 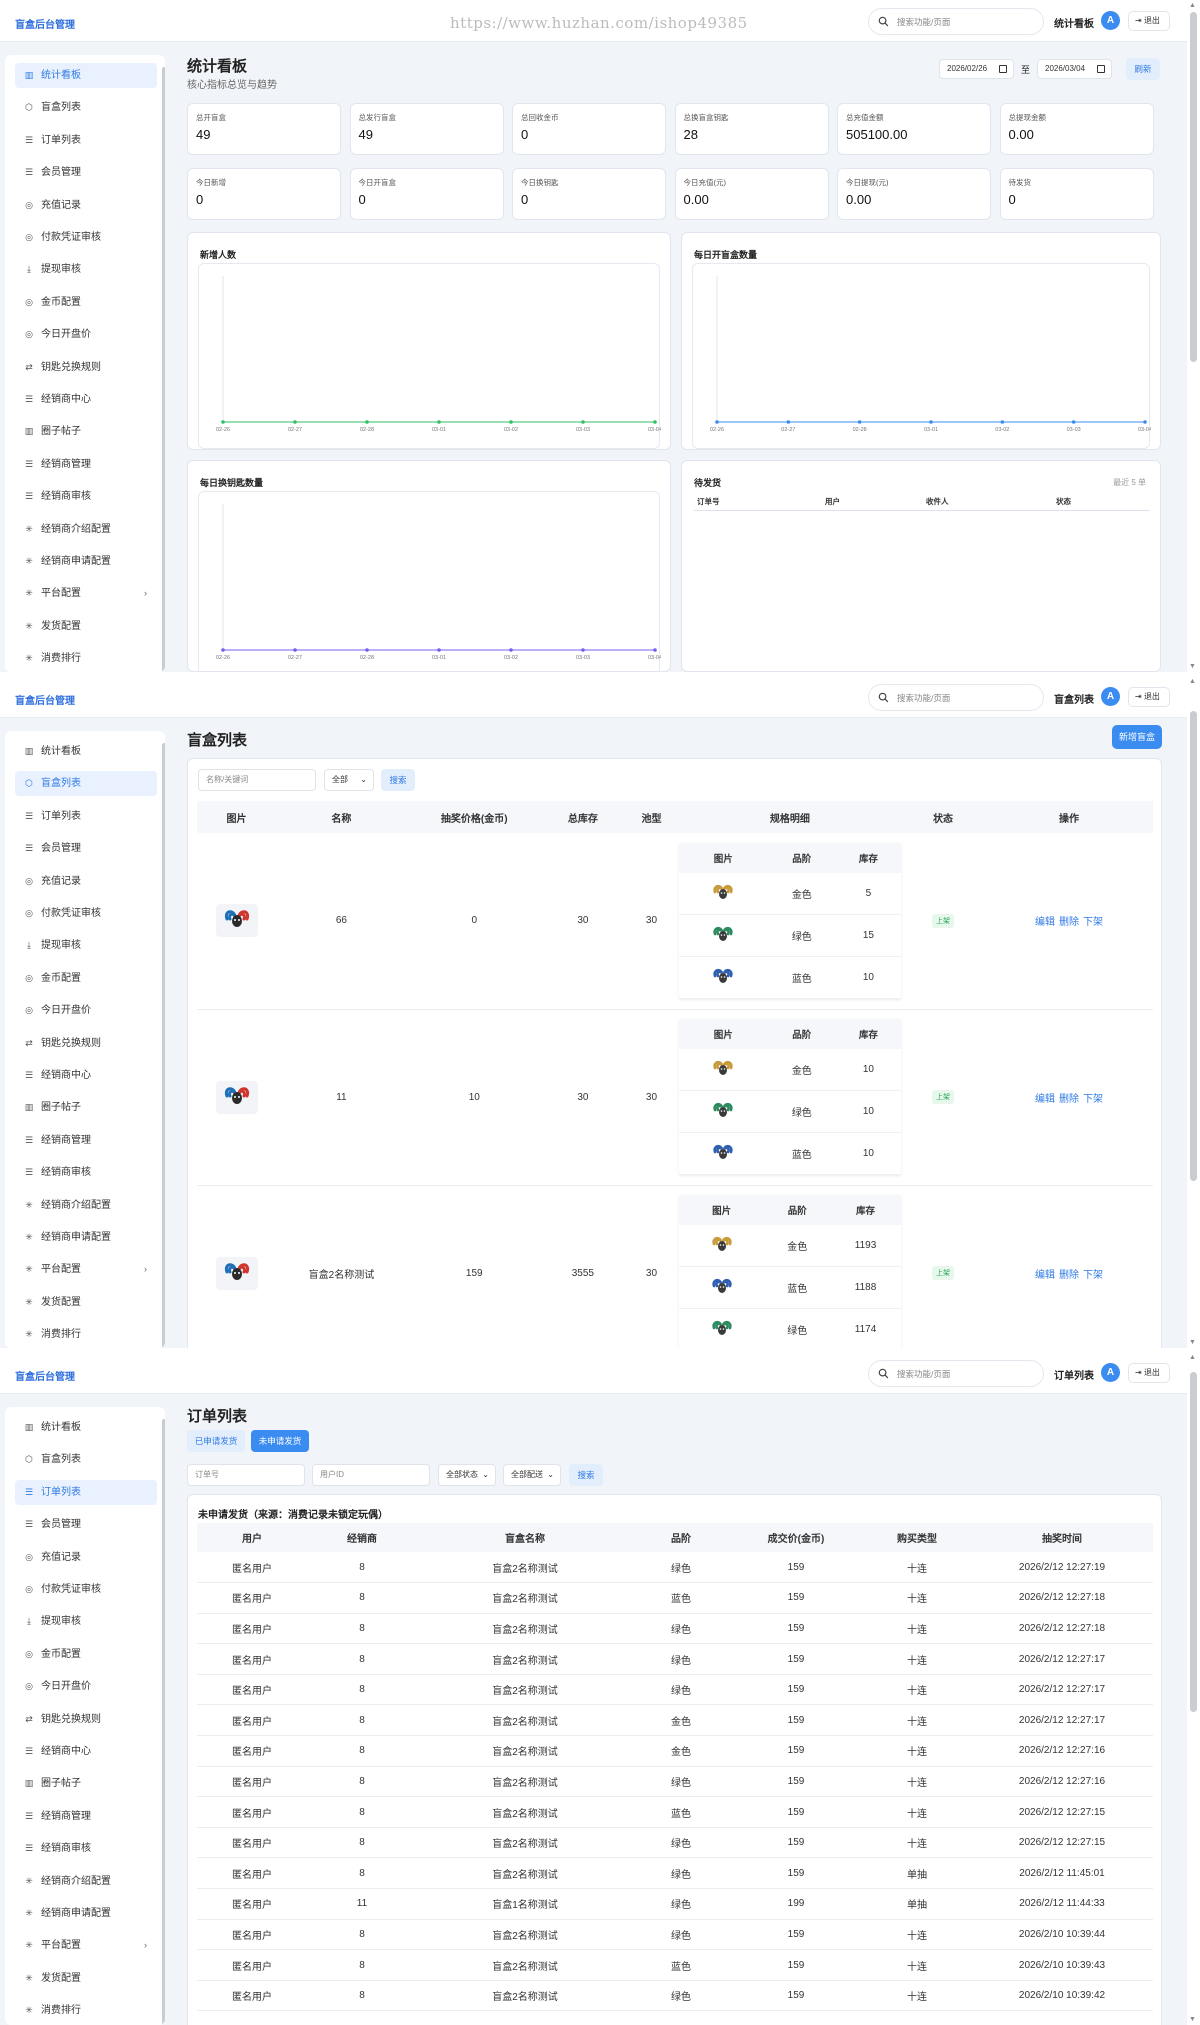 What do you see at coordinates (1093, 1275) in the screenshot?
I see `offshelf-link: 下架` at bounding box center [1093, 1275].